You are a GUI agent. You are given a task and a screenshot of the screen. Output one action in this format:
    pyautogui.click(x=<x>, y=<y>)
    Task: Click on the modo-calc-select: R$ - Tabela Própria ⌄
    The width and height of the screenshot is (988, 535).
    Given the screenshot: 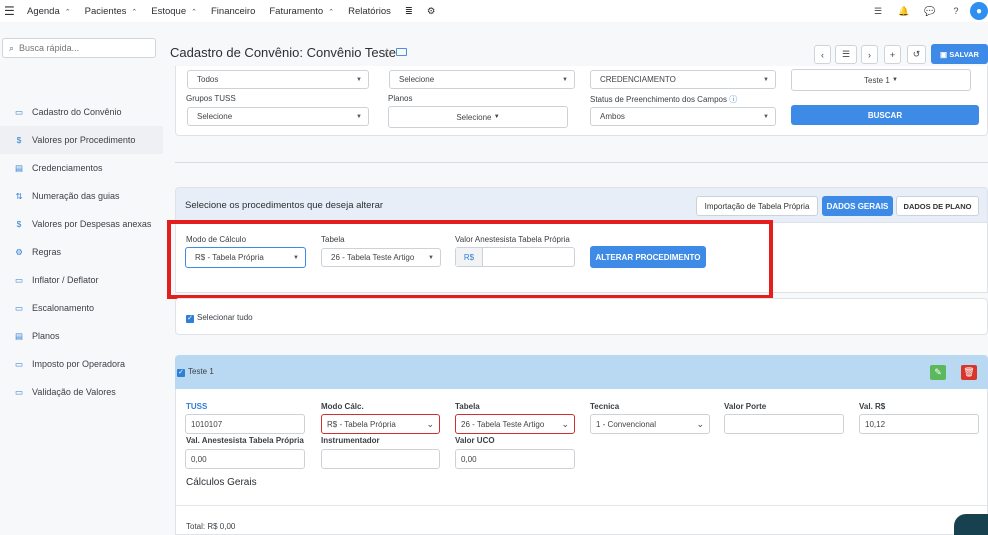 What is the action you would take?
    pyautogui.click(x=380, y=424)
    